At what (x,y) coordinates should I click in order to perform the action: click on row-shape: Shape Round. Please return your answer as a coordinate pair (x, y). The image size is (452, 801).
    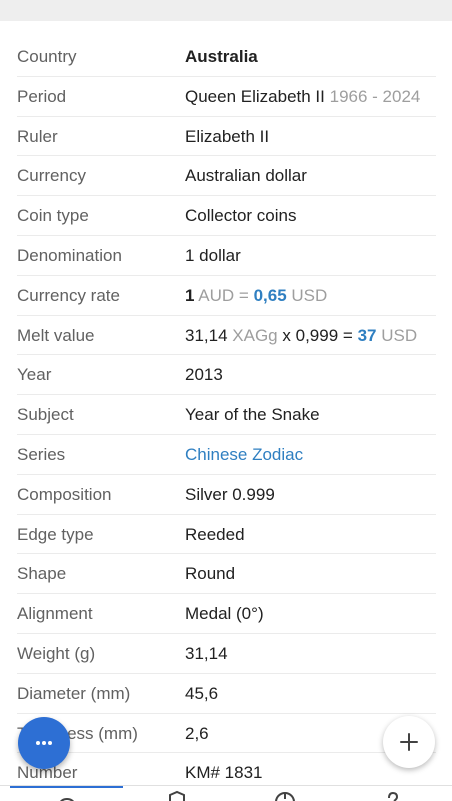
    Looking at the image, I should click on (226, 574).